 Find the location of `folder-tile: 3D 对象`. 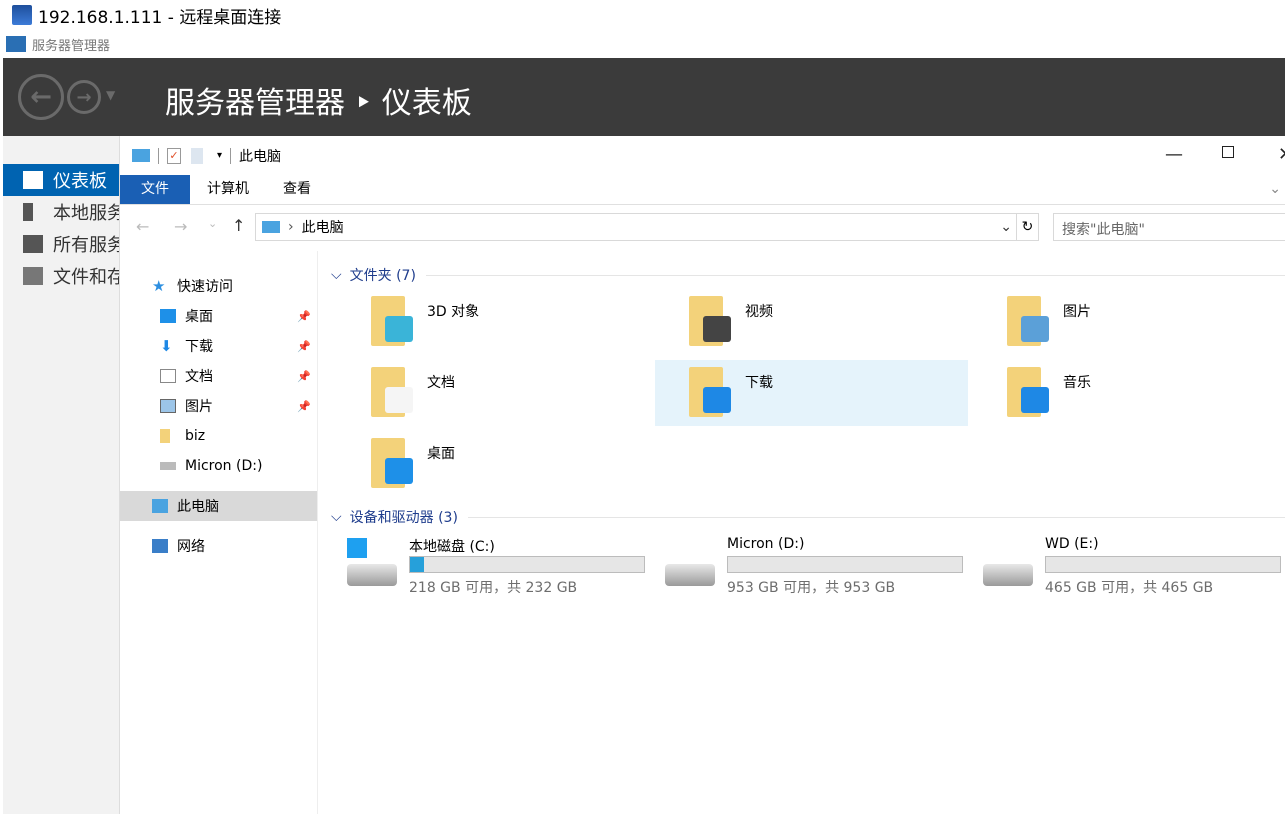

folder-tile: 3D 对象 is located at coordinates (493, 322).